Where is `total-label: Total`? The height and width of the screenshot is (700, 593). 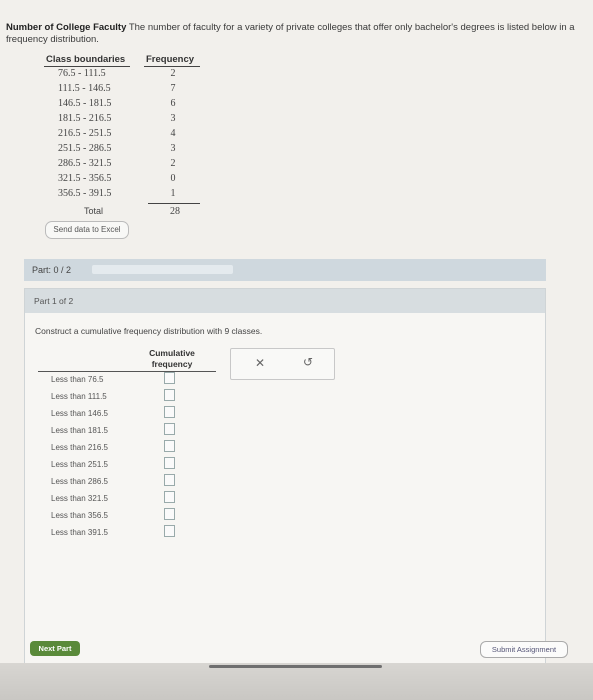 total-label: Total is located at coordinates (94, 211).